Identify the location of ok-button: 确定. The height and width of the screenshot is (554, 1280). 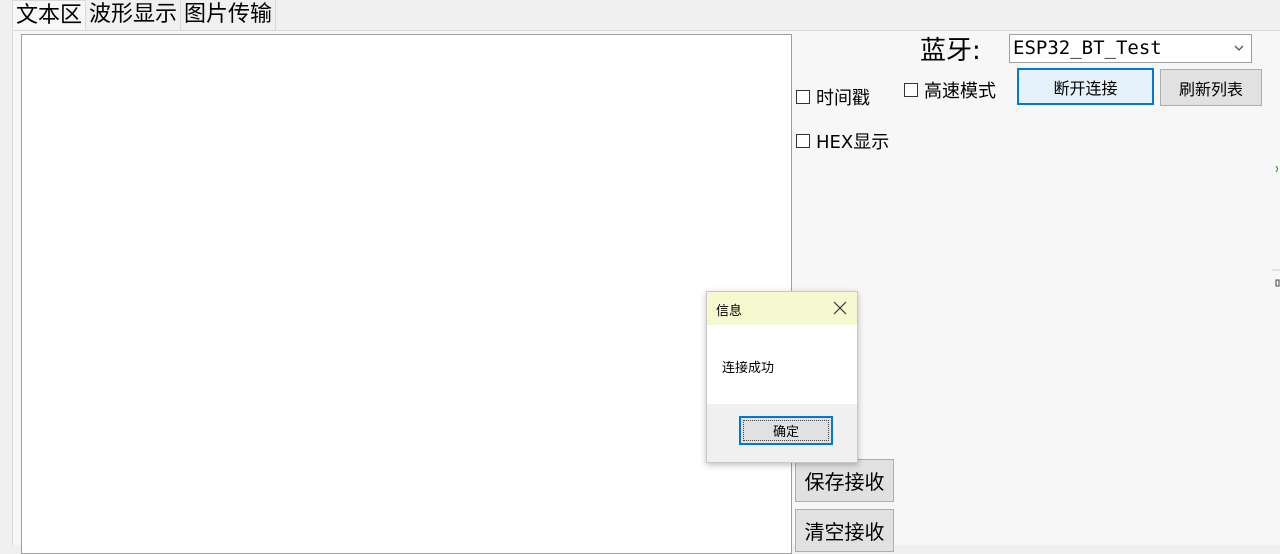
(786, 430).